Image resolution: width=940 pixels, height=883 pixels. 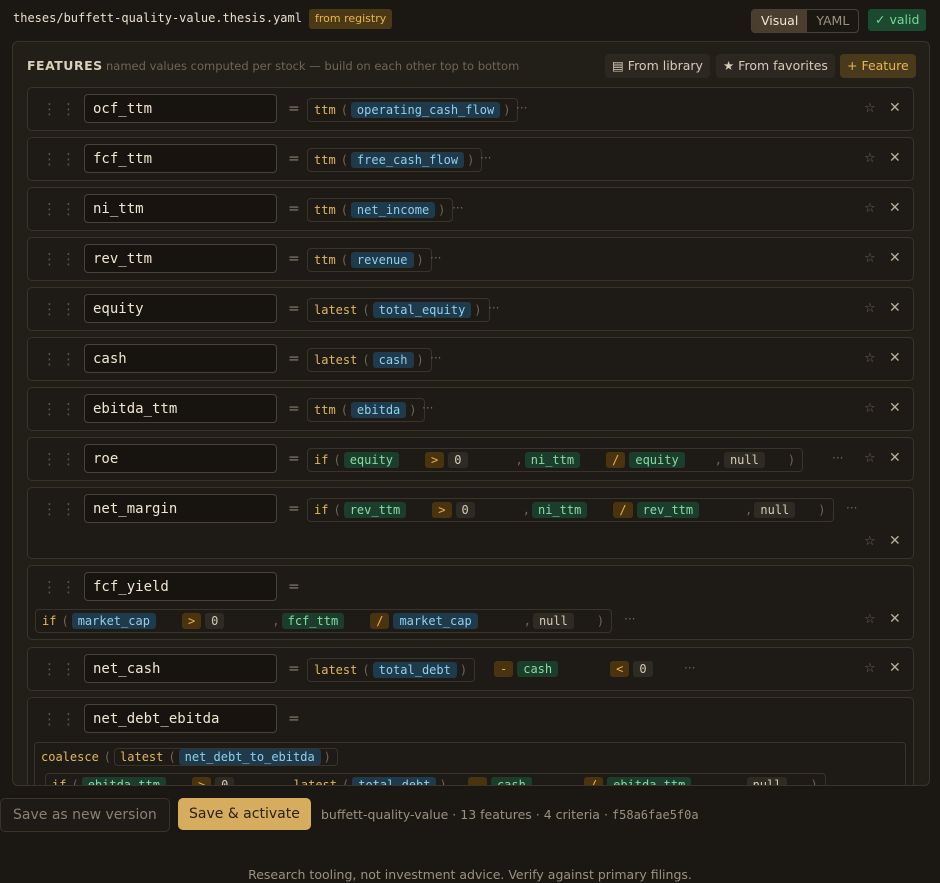 What do you see at coordinates (832, 21) in the screenshot?
I see `tab-yaml: YAML` at bounding box center [832, 21].